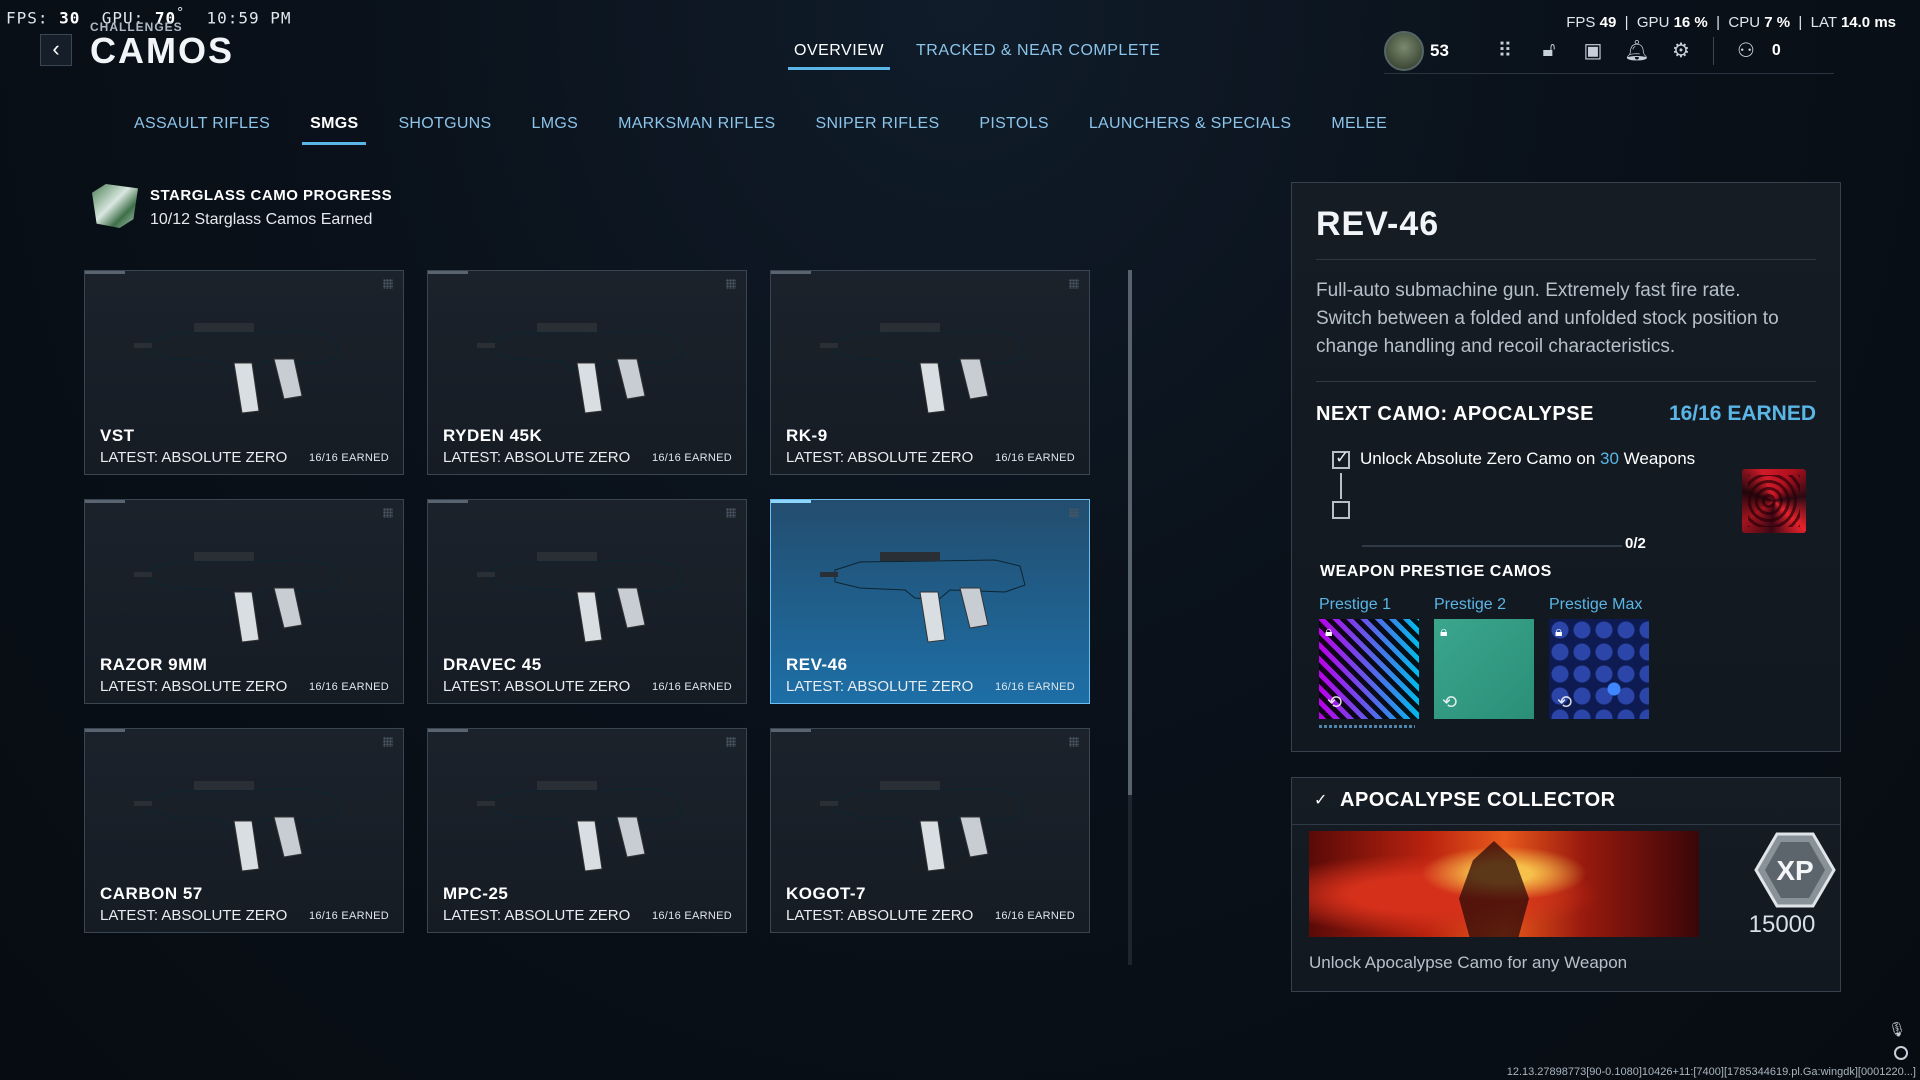 Image resolution: width=1920 pixels, height=1080 pixels. I want to click on challenge-text-end: Weapons, so click(1657, 458).